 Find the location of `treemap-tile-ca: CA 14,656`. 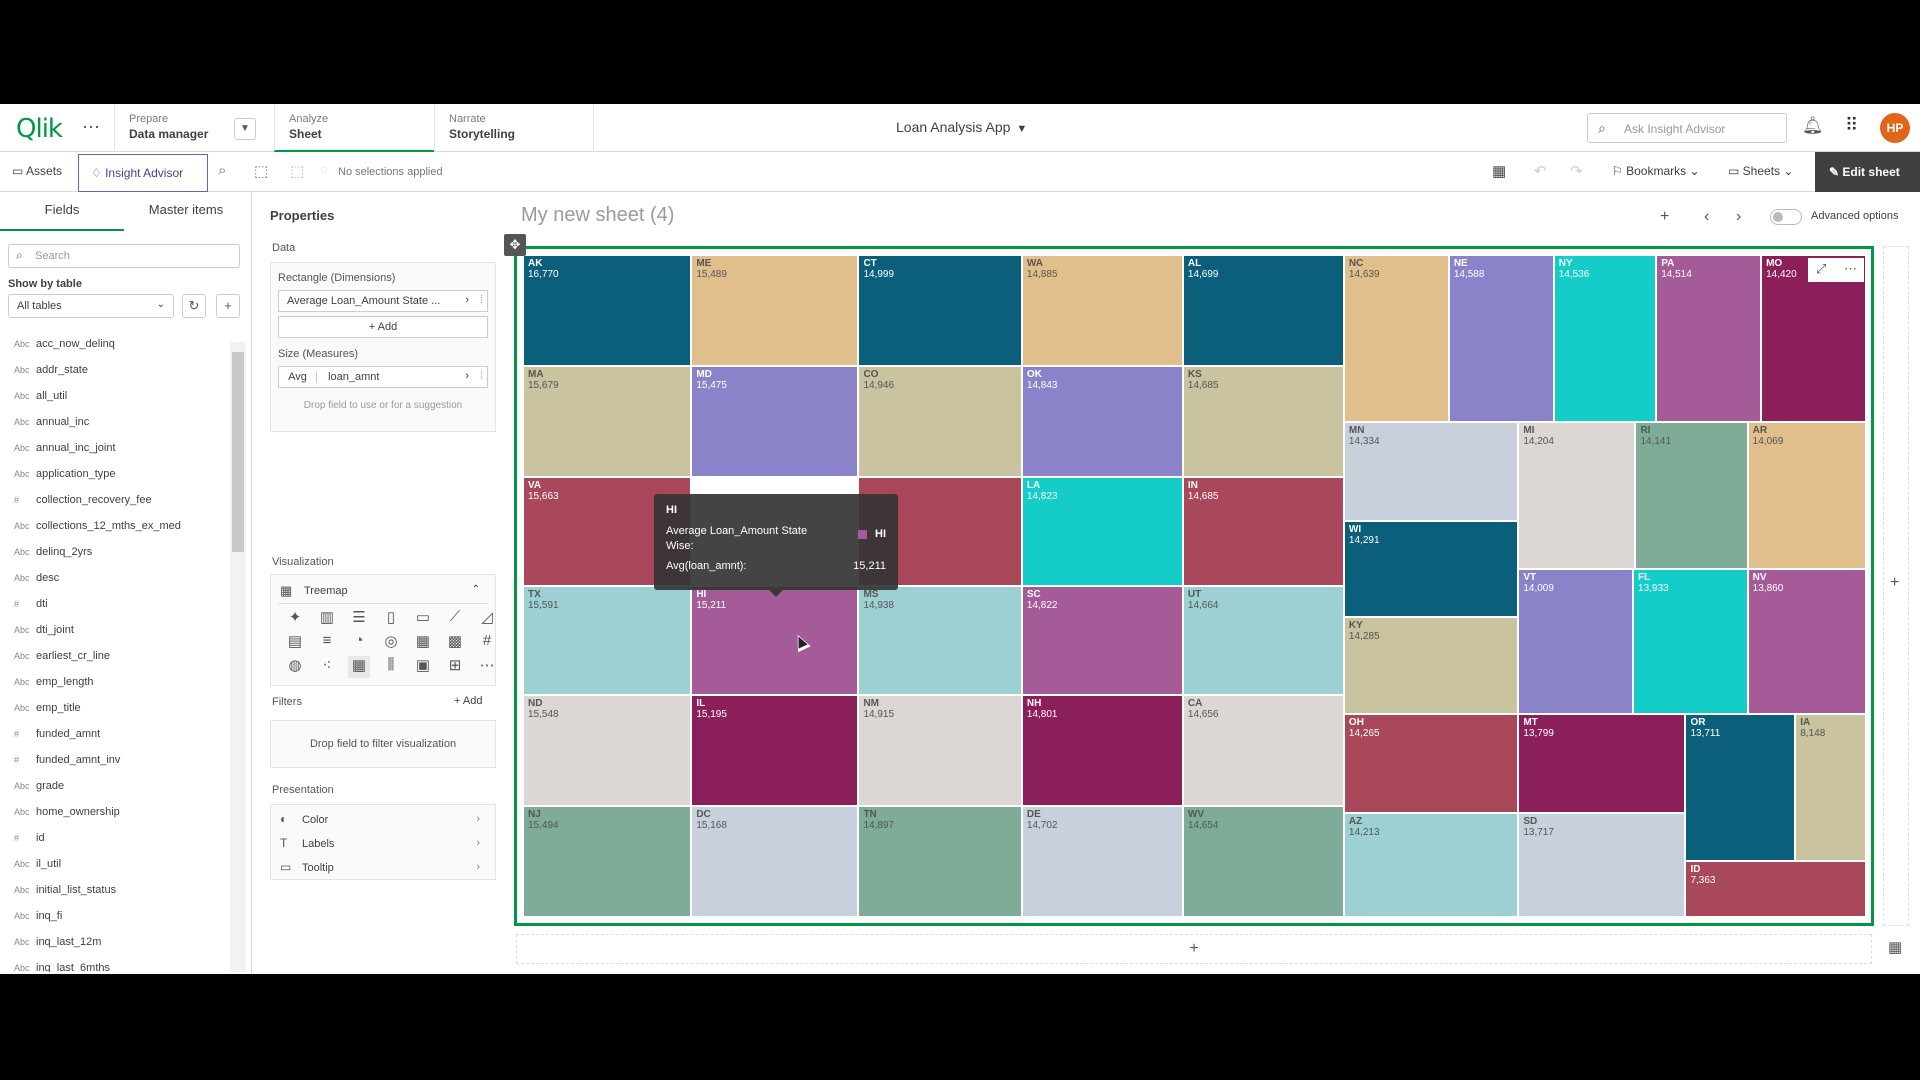

treemap-tile-ca: CA 14,656 is located at coordinates (1263, 750).